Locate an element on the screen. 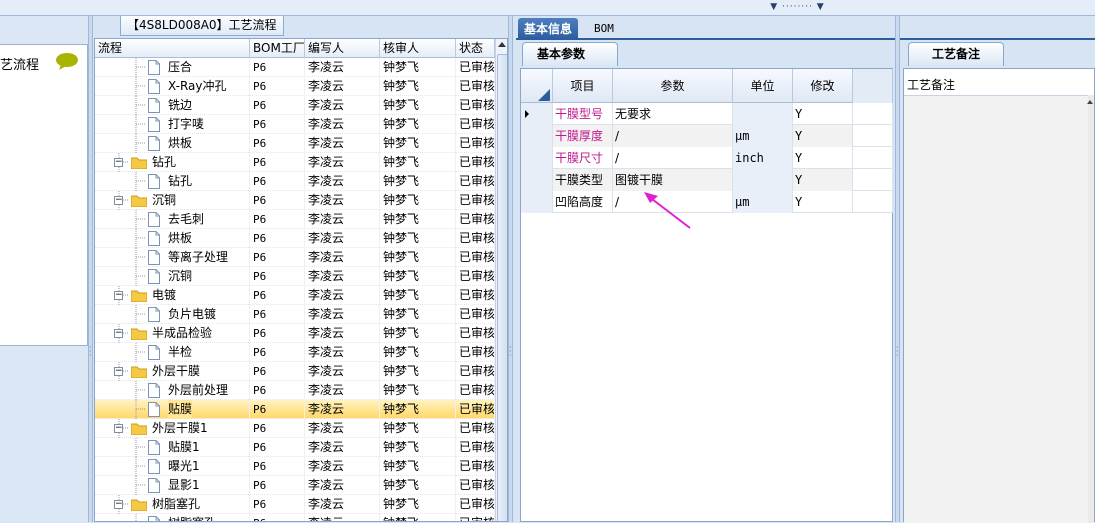 Image resolution: width=1095 pixels, height=523 pixels. flow-cell: − 外层干膜1 is located at coordinates (172, 428).